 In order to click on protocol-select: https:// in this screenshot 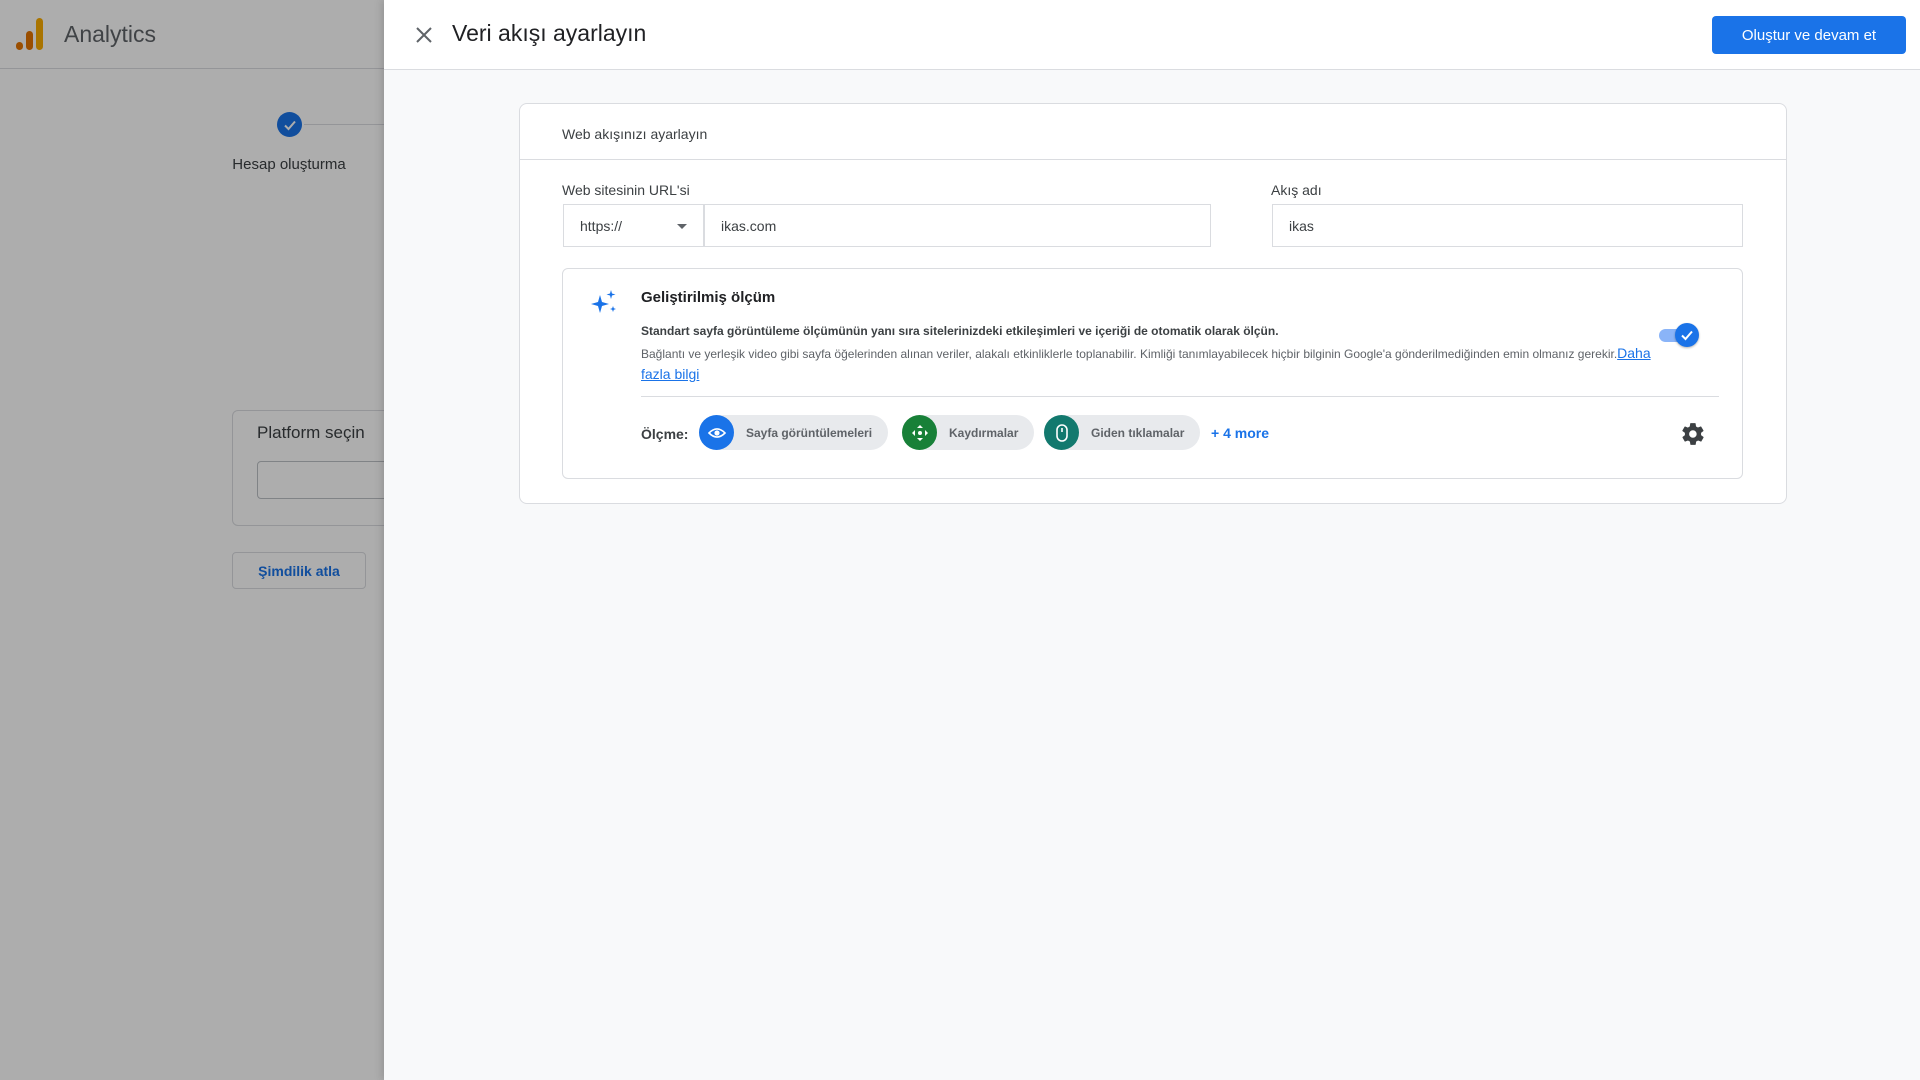, I will do `click(633, 225)`.